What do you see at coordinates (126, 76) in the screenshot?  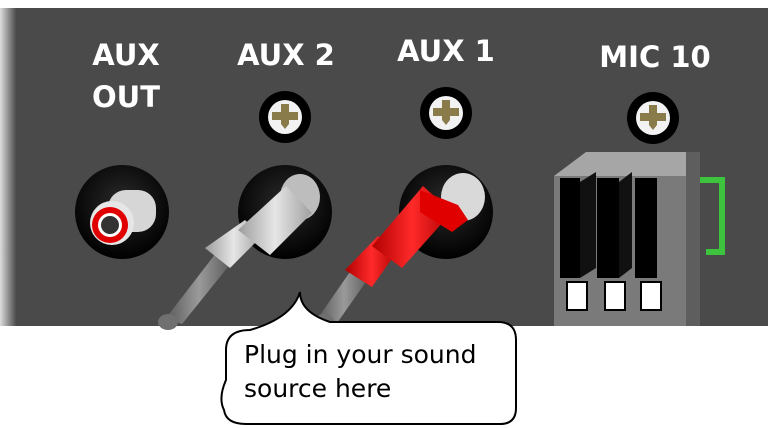 I see `aux-out-label: AUX OUT` at bounding box center [126, 76].